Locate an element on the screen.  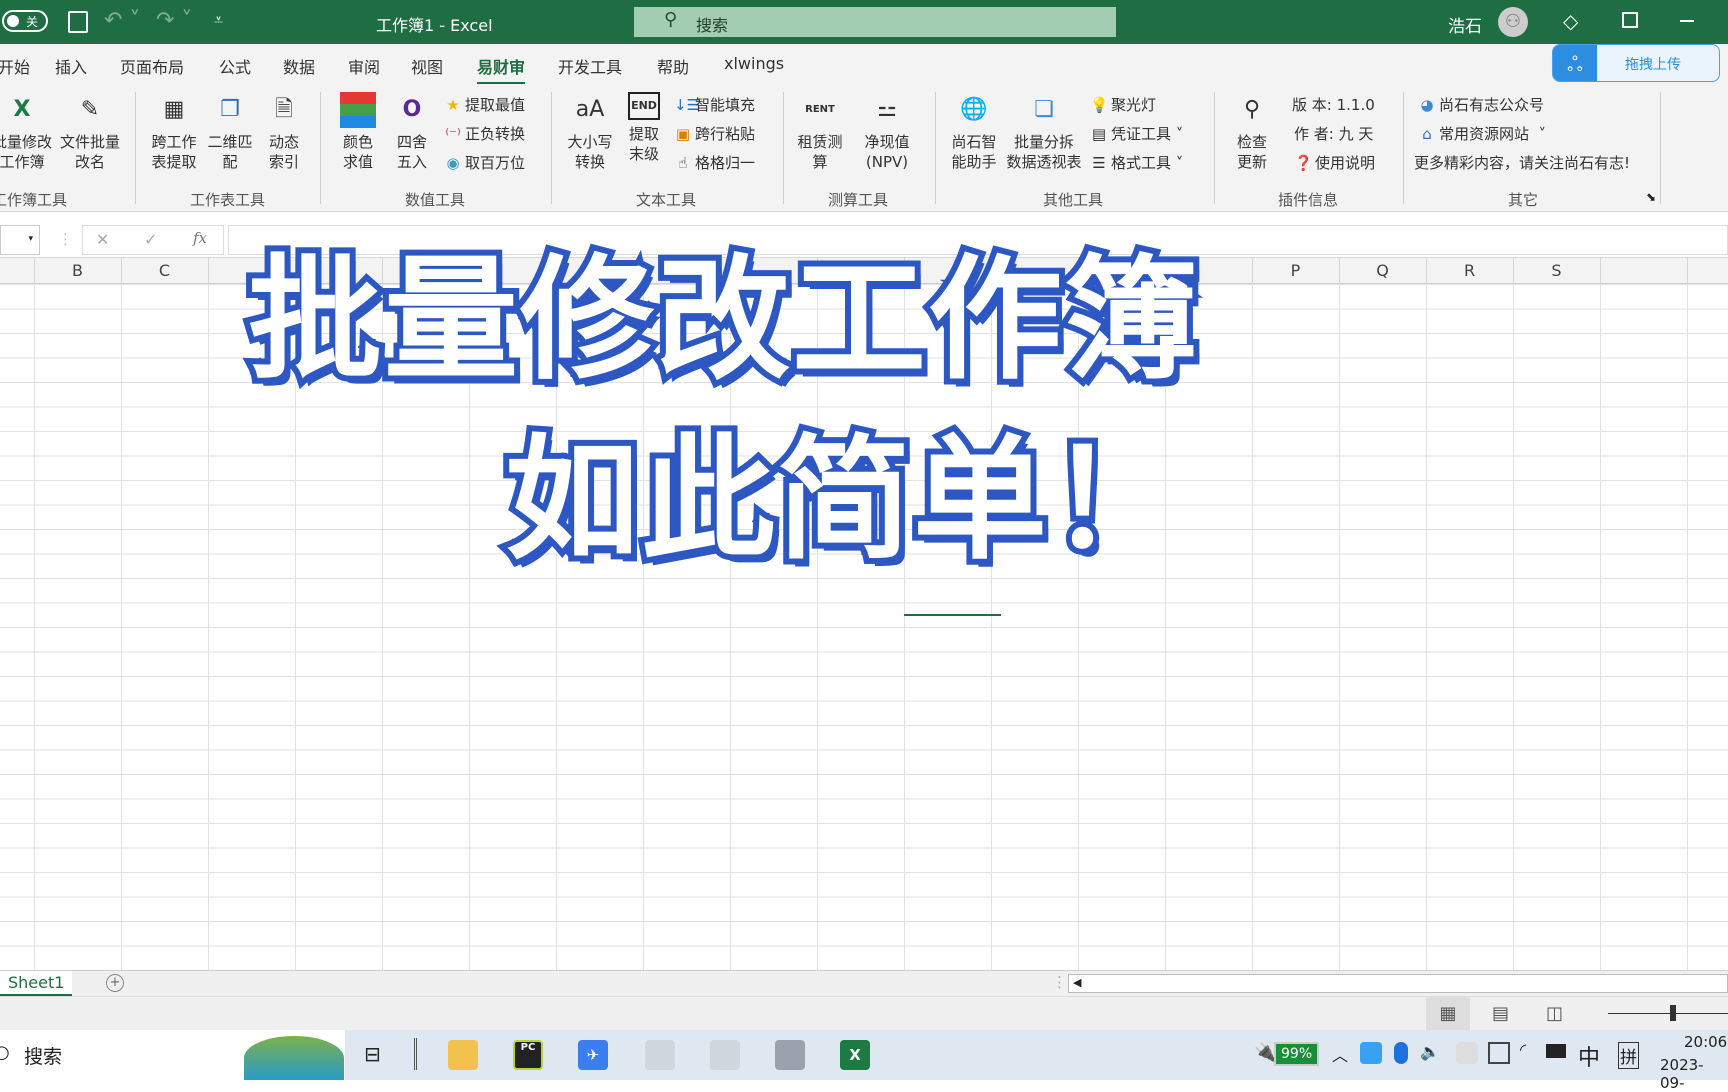
sheet-tab-bar: Sheet1 + ⋮ ◀ is located at coordinates (864, 983).